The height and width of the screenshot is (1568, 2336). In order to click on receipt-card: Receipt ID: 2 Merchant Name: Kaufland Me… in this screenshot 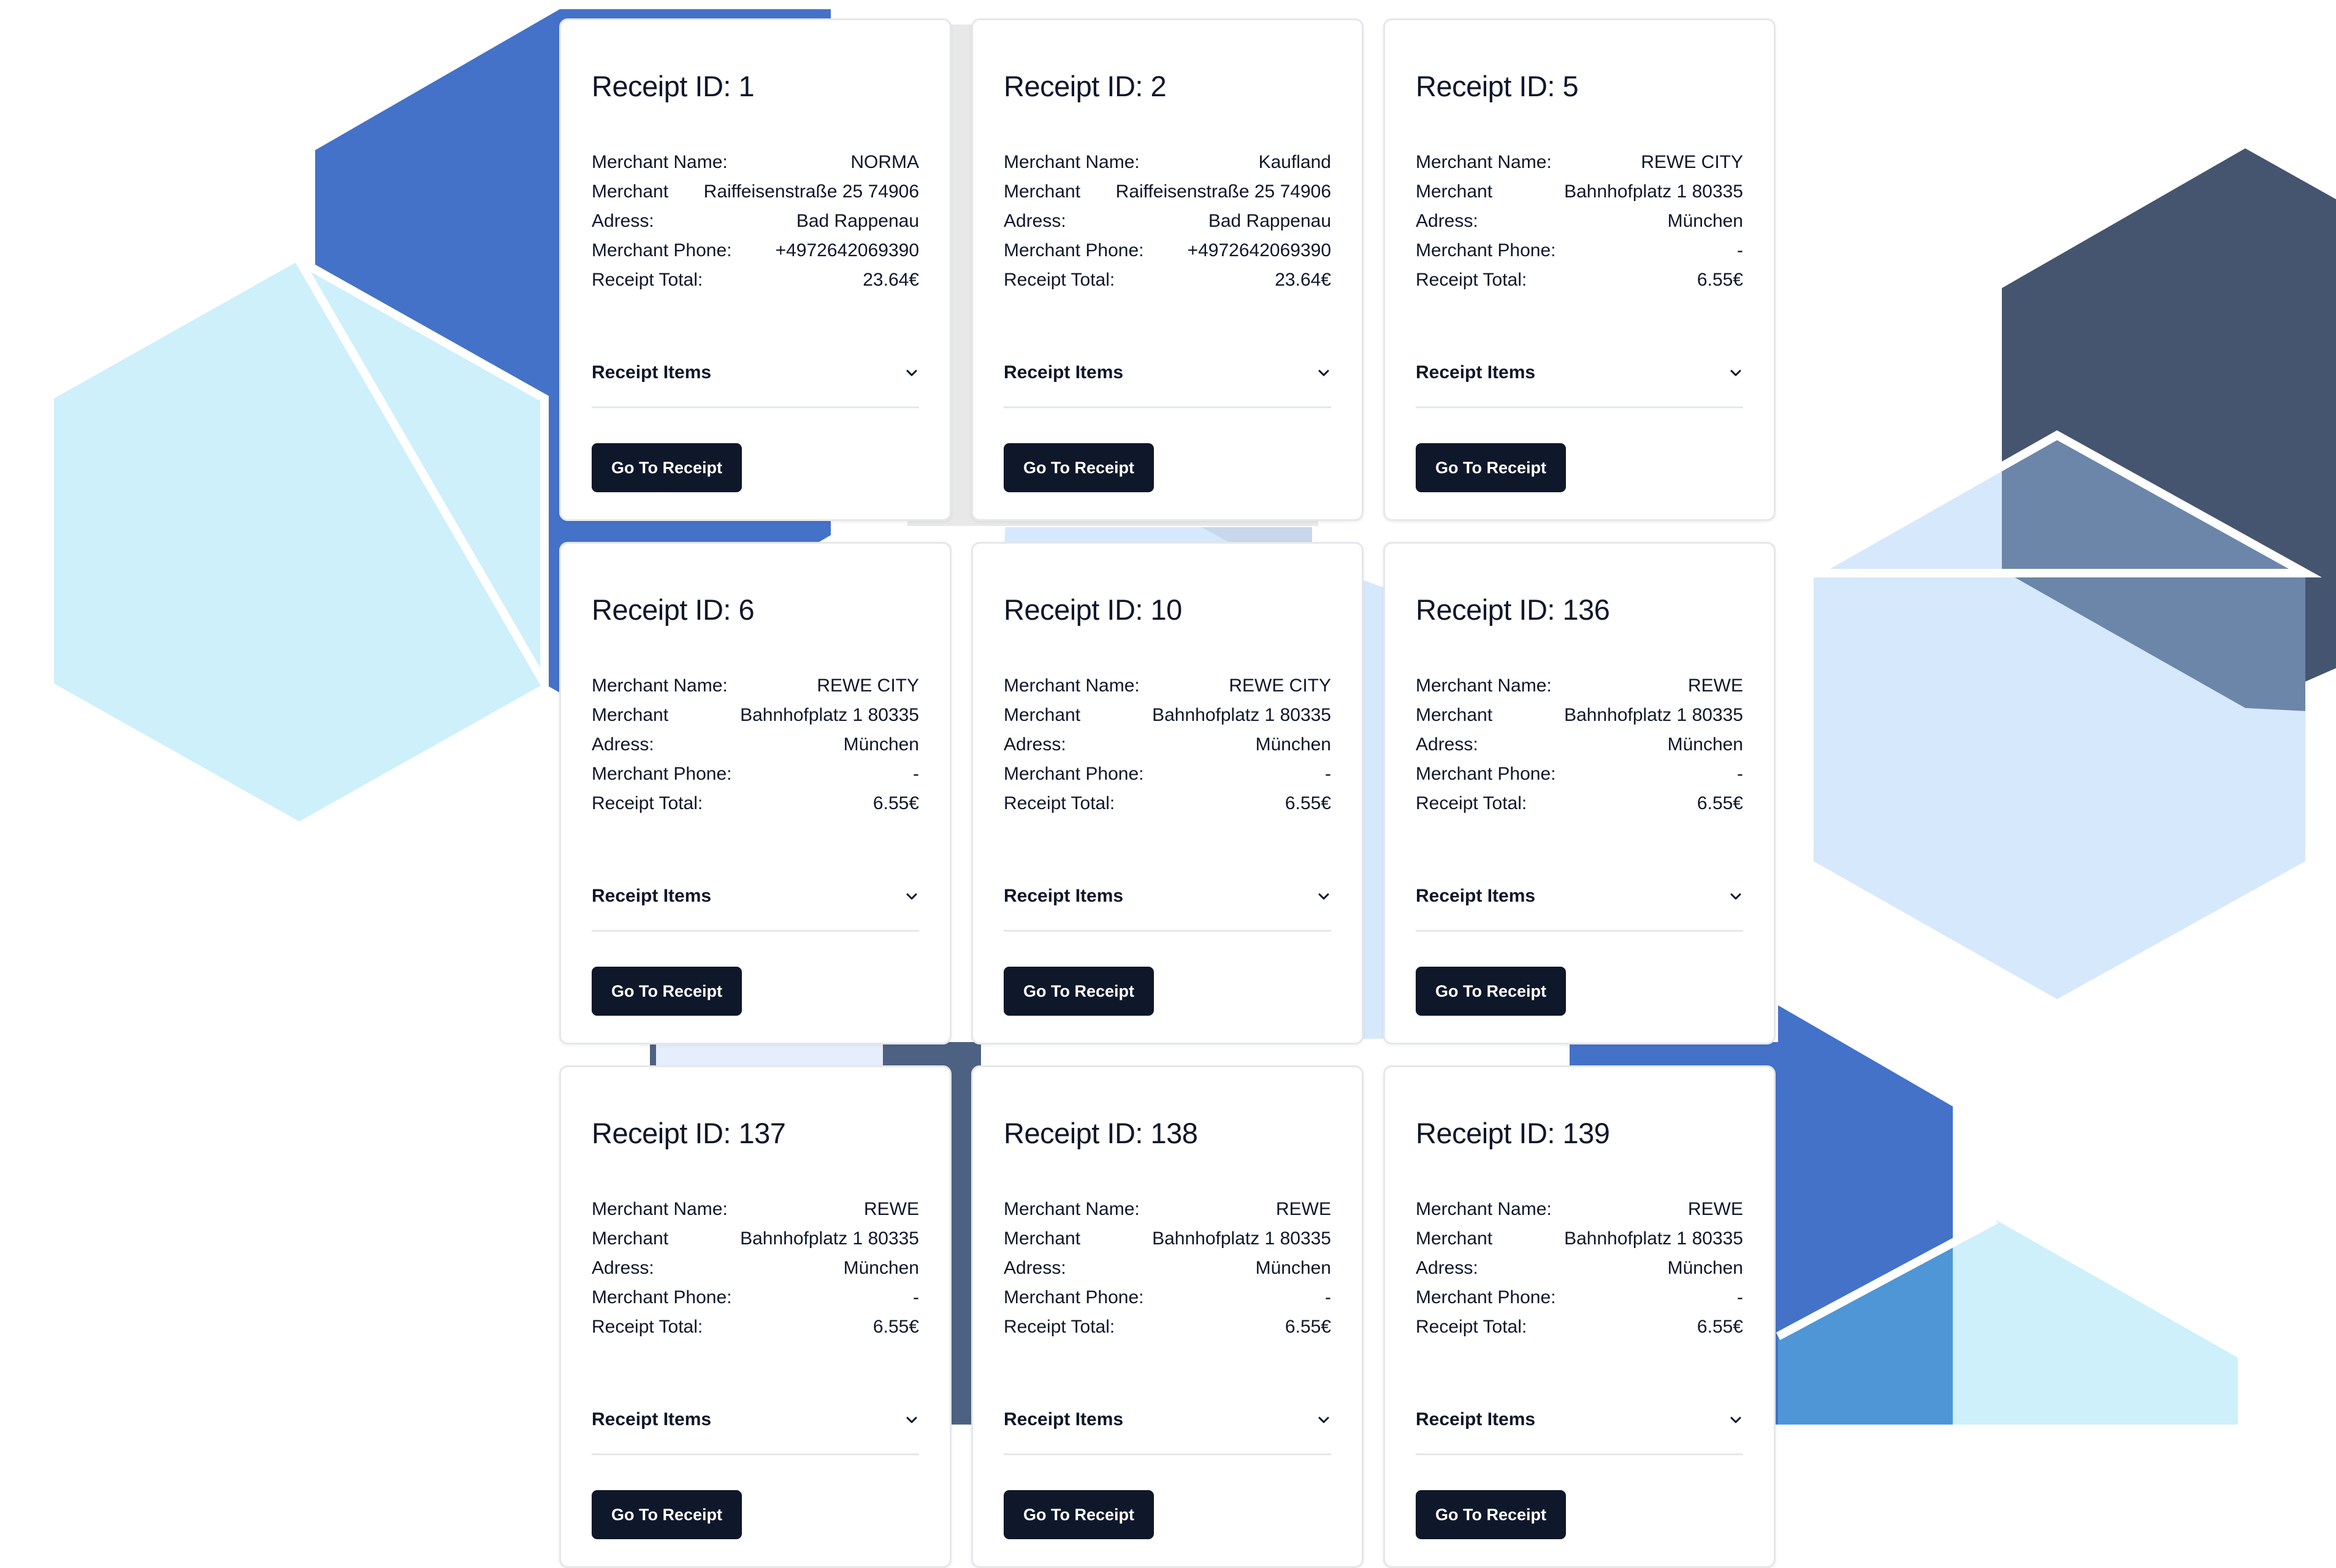, I will do `click(1167, 269)`.